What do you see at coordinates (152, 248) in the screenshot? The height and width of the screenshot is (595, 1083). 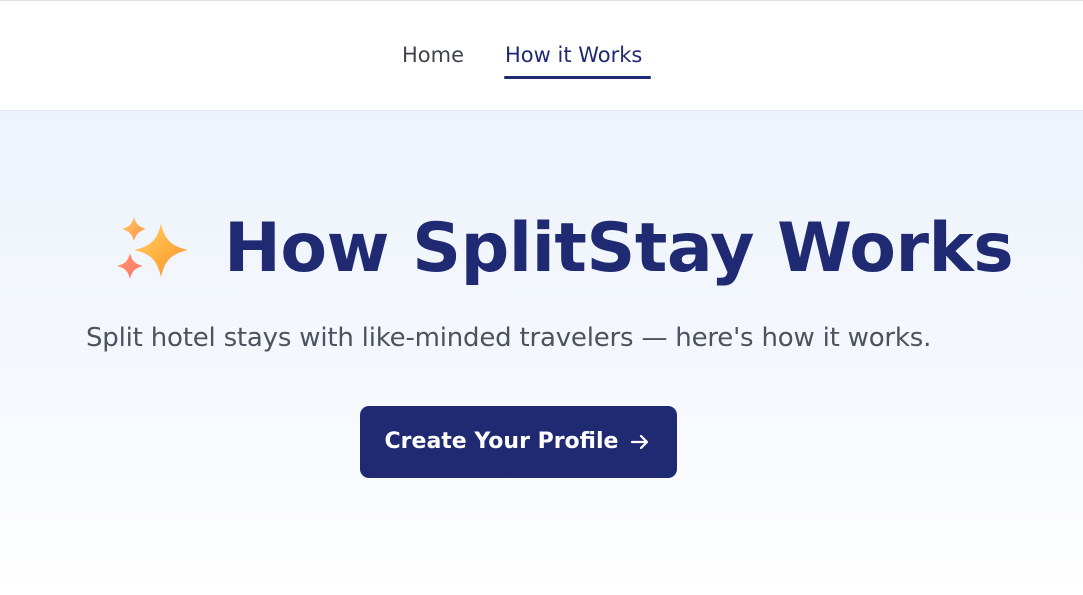 I see `sparkles-icon` at bounding box center [152, 248].